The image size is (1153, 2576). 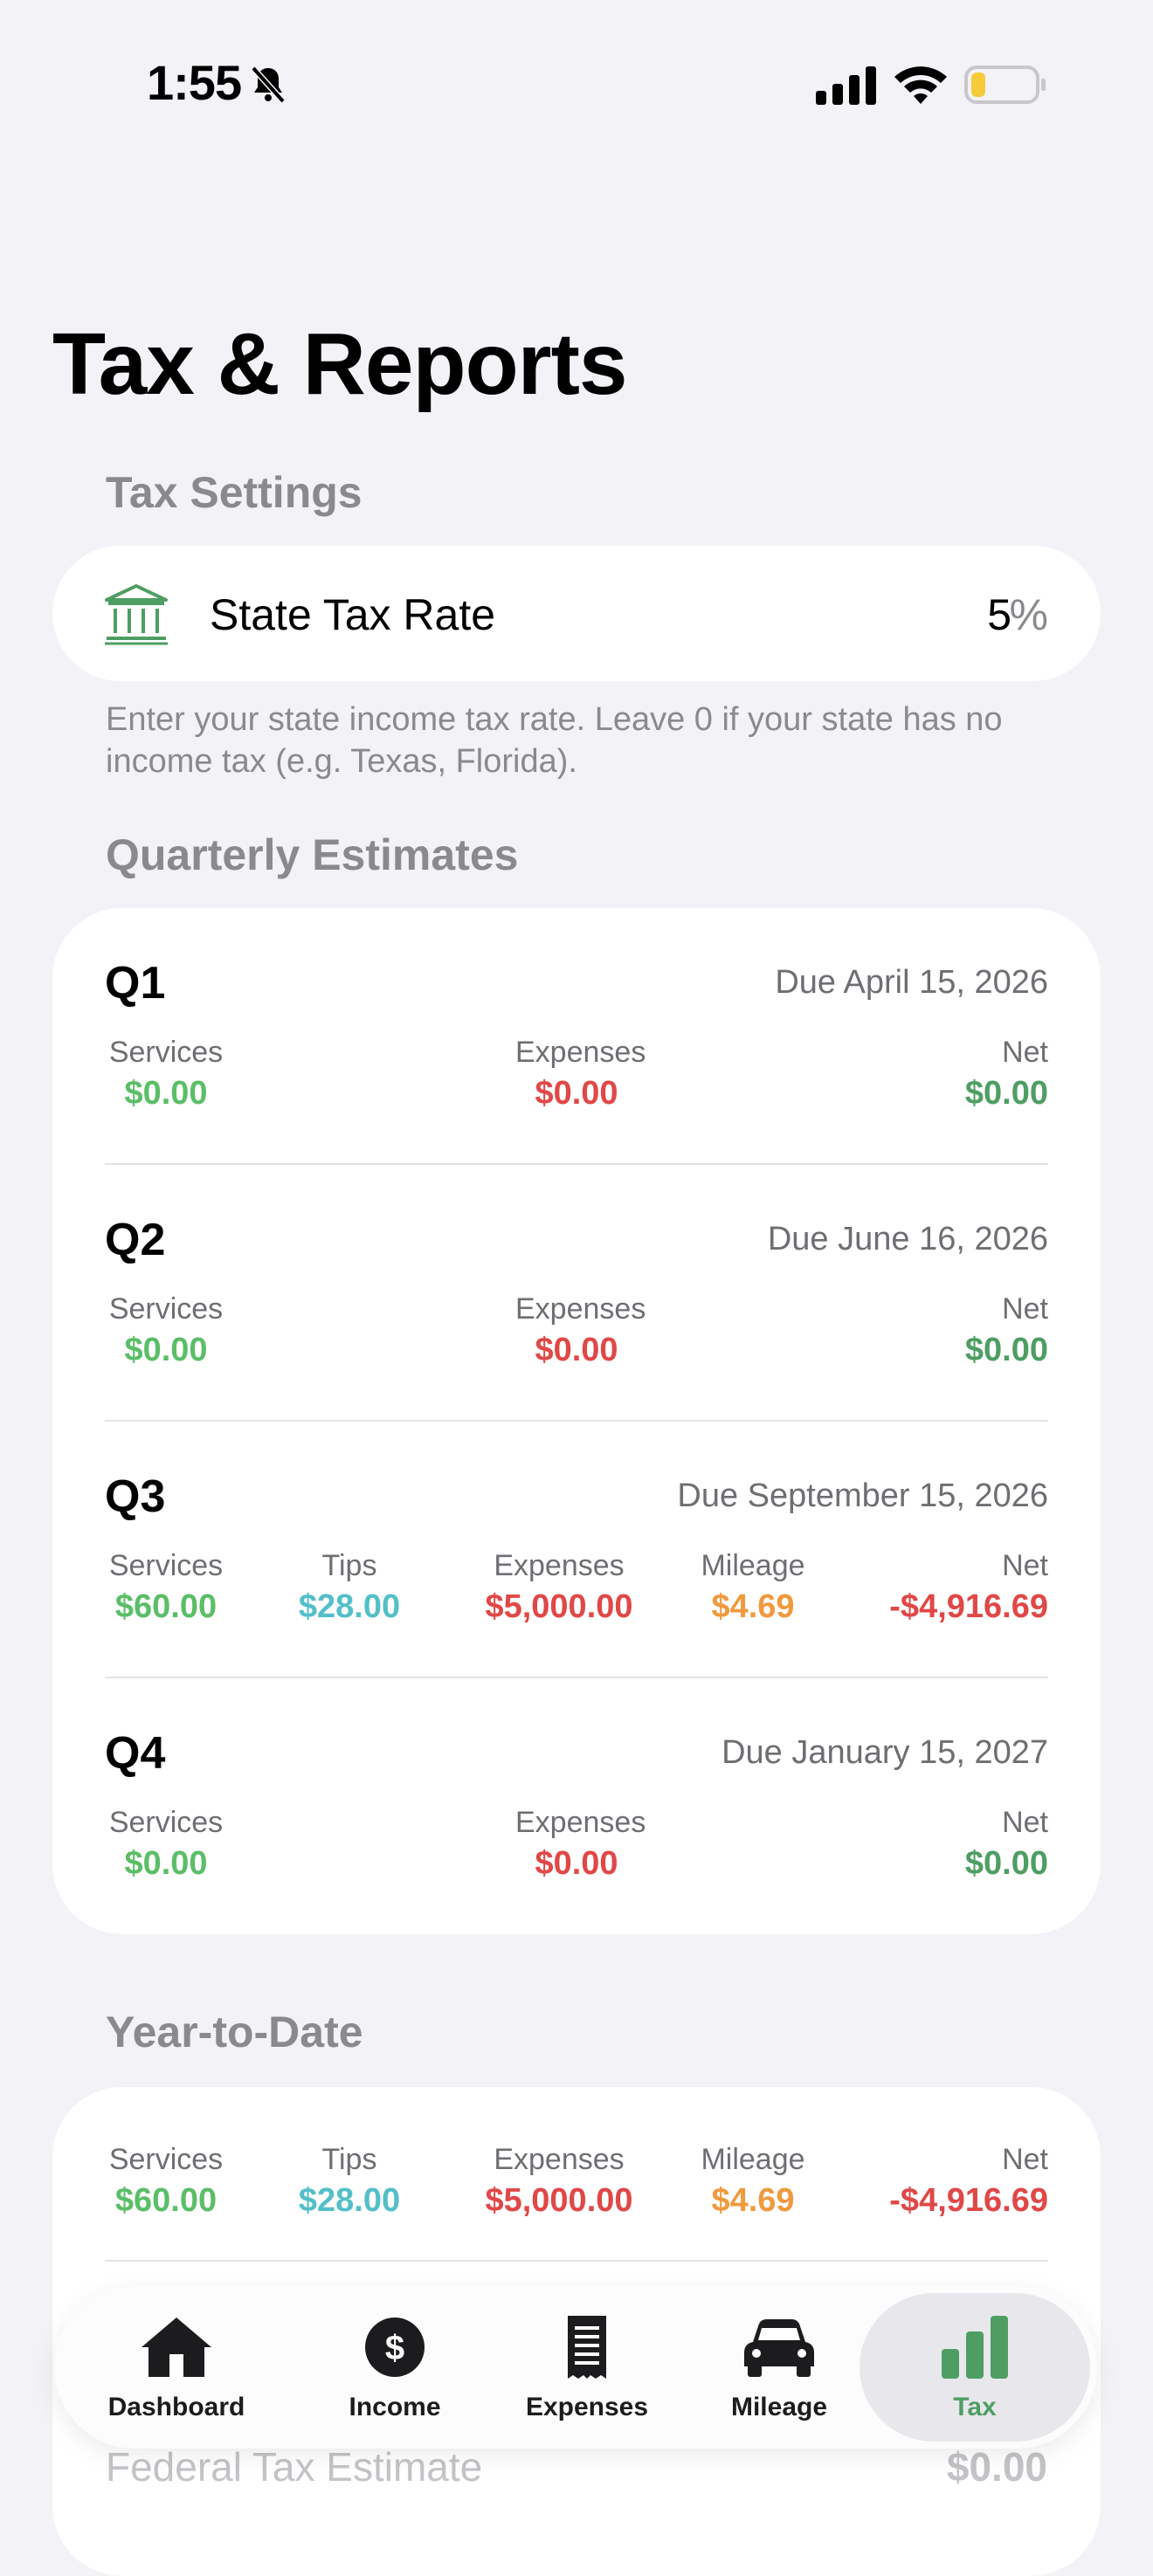 What do you see at coordinates (1028, 614) in the screenshot?
I see `percent-unit: %` at bounding box center [1028, 614].